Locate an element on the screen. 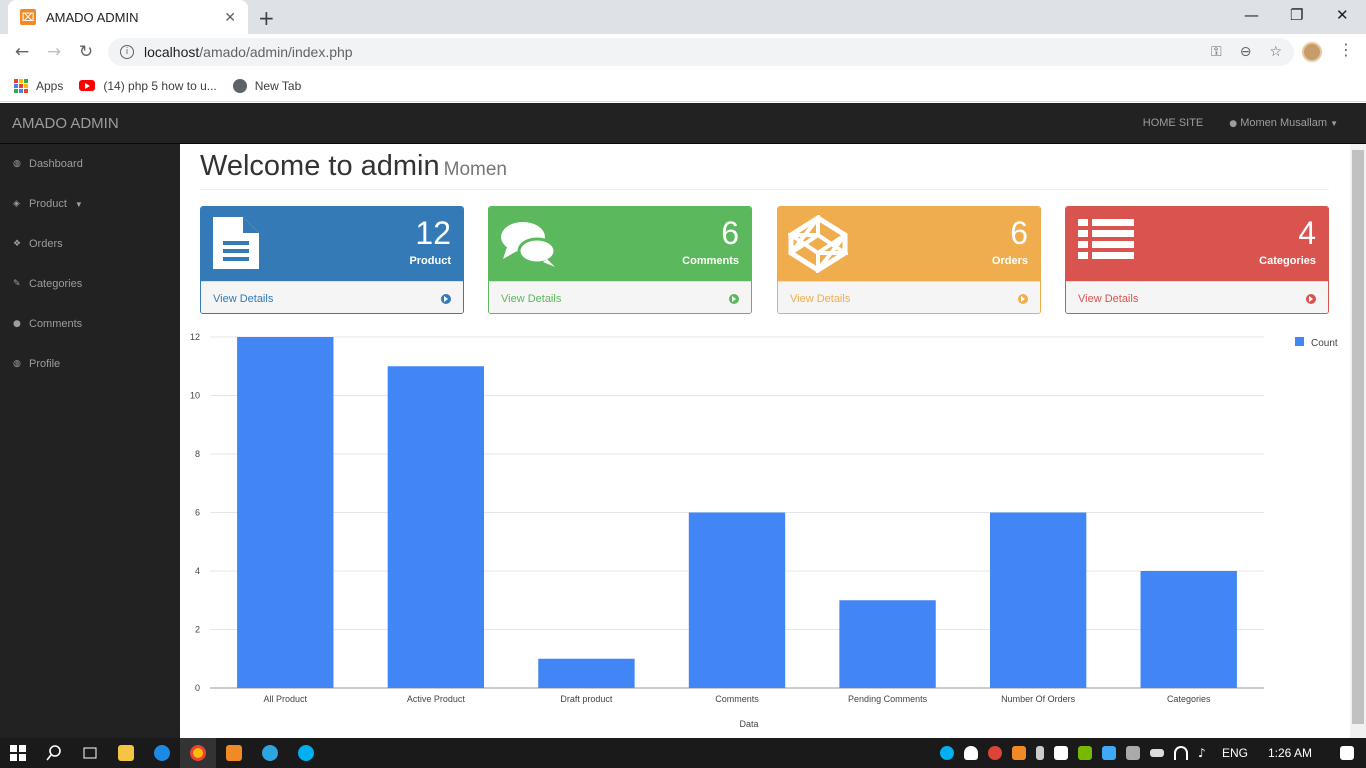 The image size is (1366, 768). y-tick-label: 12 is located at coordinates (195, 337).